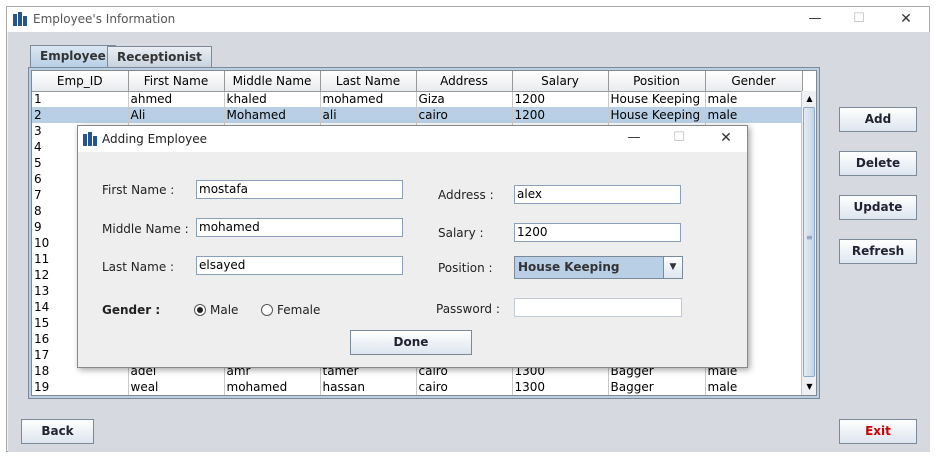 The image size is (937, 458). What do you see at coordinates (657, 387) in the screenshot?
I see `table-cell: Bagger` at bounding box center [657, 387].